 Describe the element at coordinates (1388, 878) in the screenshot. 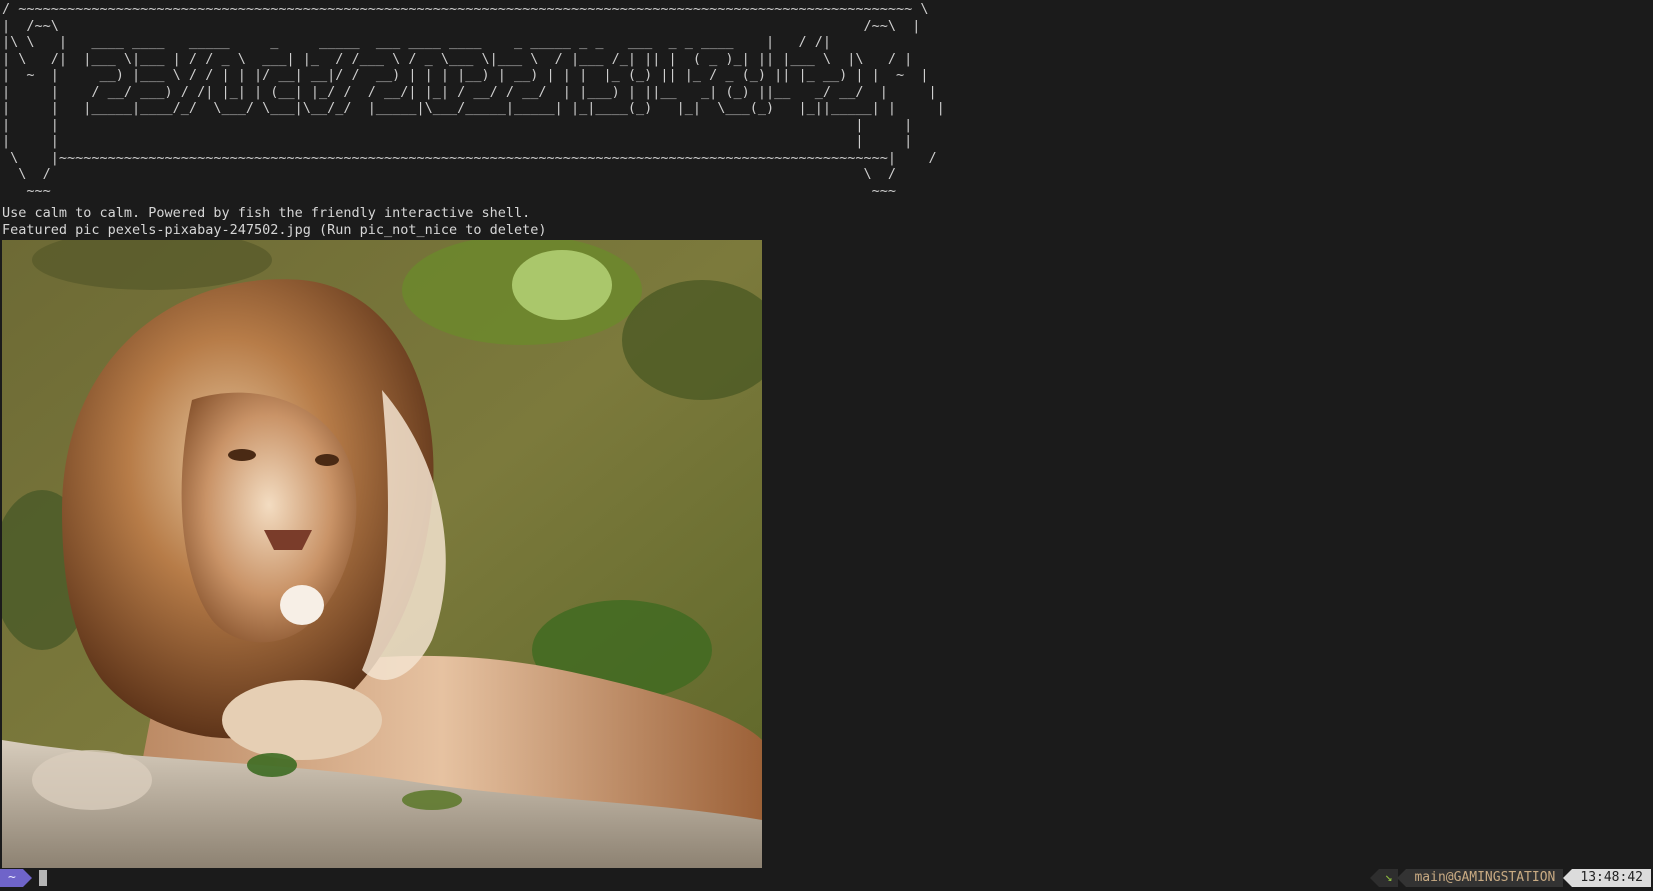

I see `status-glyph-icon: ↘` at that location.